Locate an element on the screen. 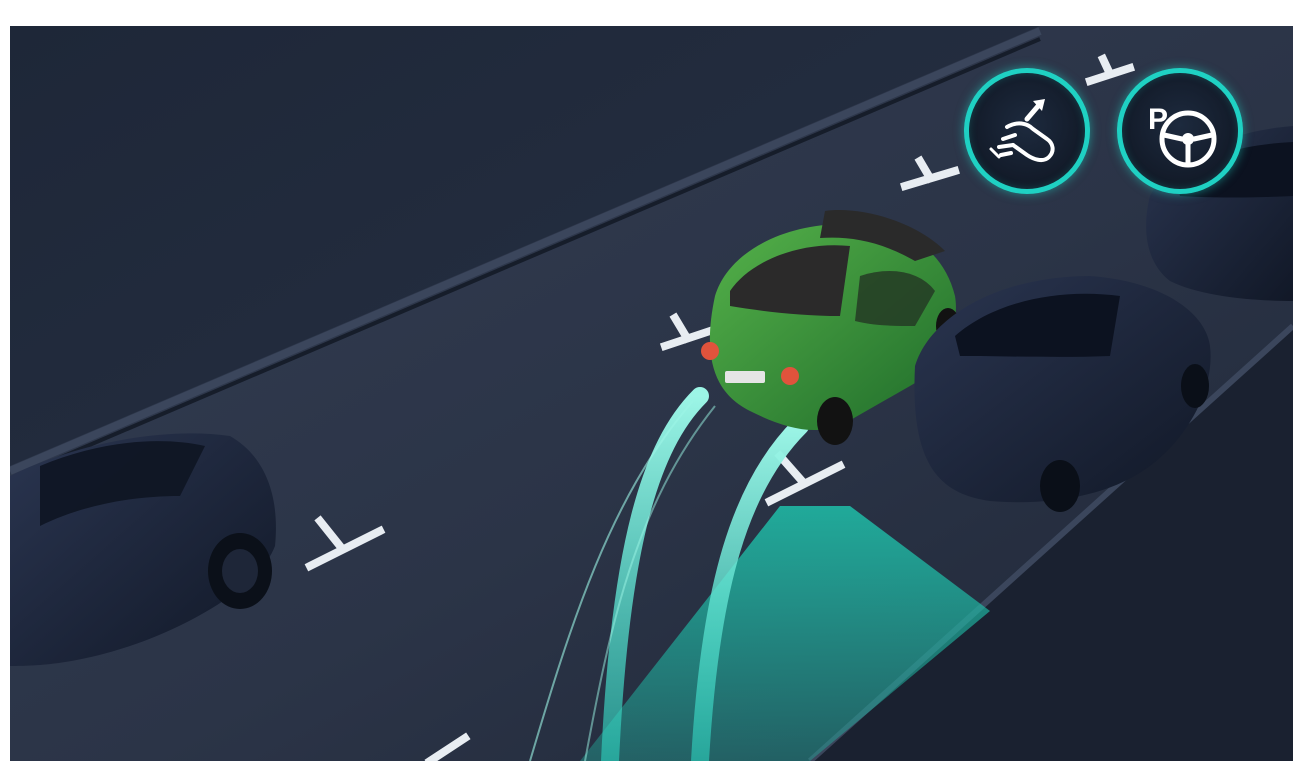 The width and height of the screenshot is (1293, 761). park-assist-steering-icon: P is located at coordinates (1180, 131).